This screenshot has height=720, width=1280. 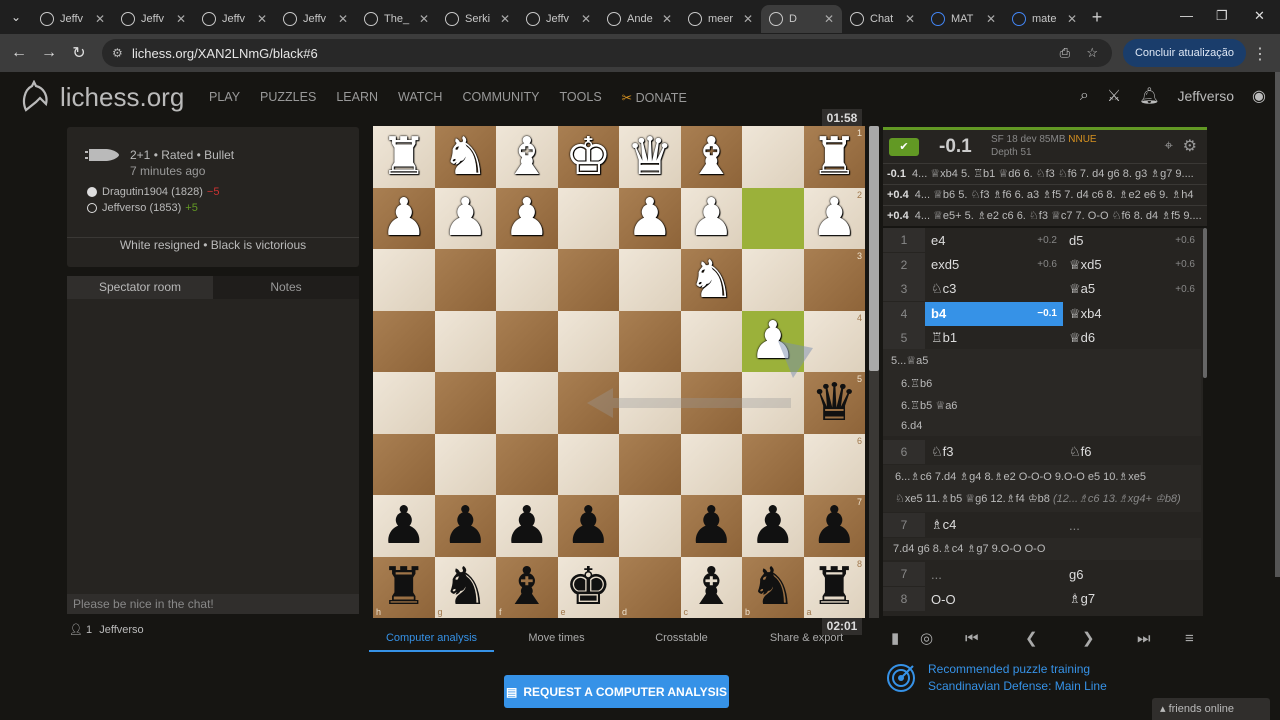 What do you see at coordinates (1169, 145) in the screenshot?
I see `target-icon: ⌖` at bounding box center [1169, 145].